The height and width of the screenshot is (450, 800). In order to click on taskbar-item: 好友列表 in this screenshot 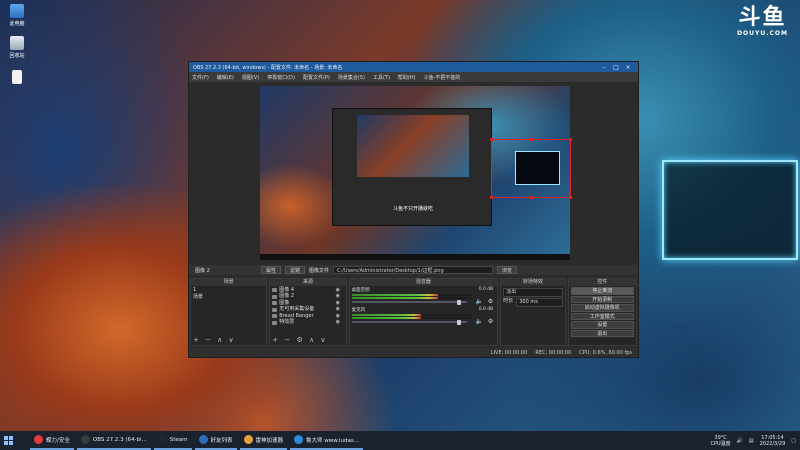, I will do `click(215, 440)`.